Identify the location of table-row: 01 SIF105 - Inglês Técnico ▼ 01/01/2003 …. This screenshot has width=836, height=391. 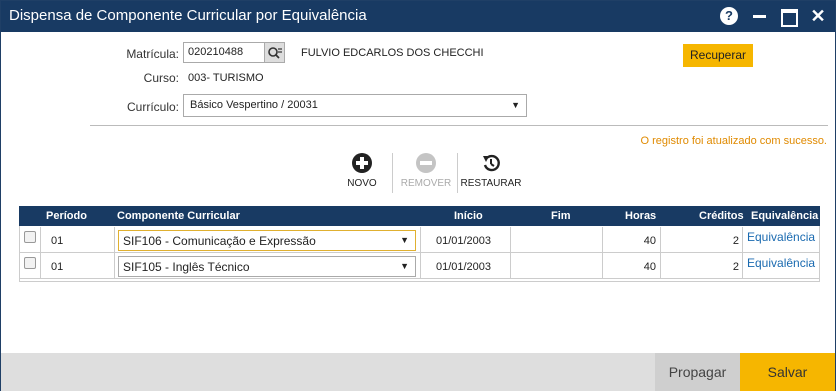
(419, 266).